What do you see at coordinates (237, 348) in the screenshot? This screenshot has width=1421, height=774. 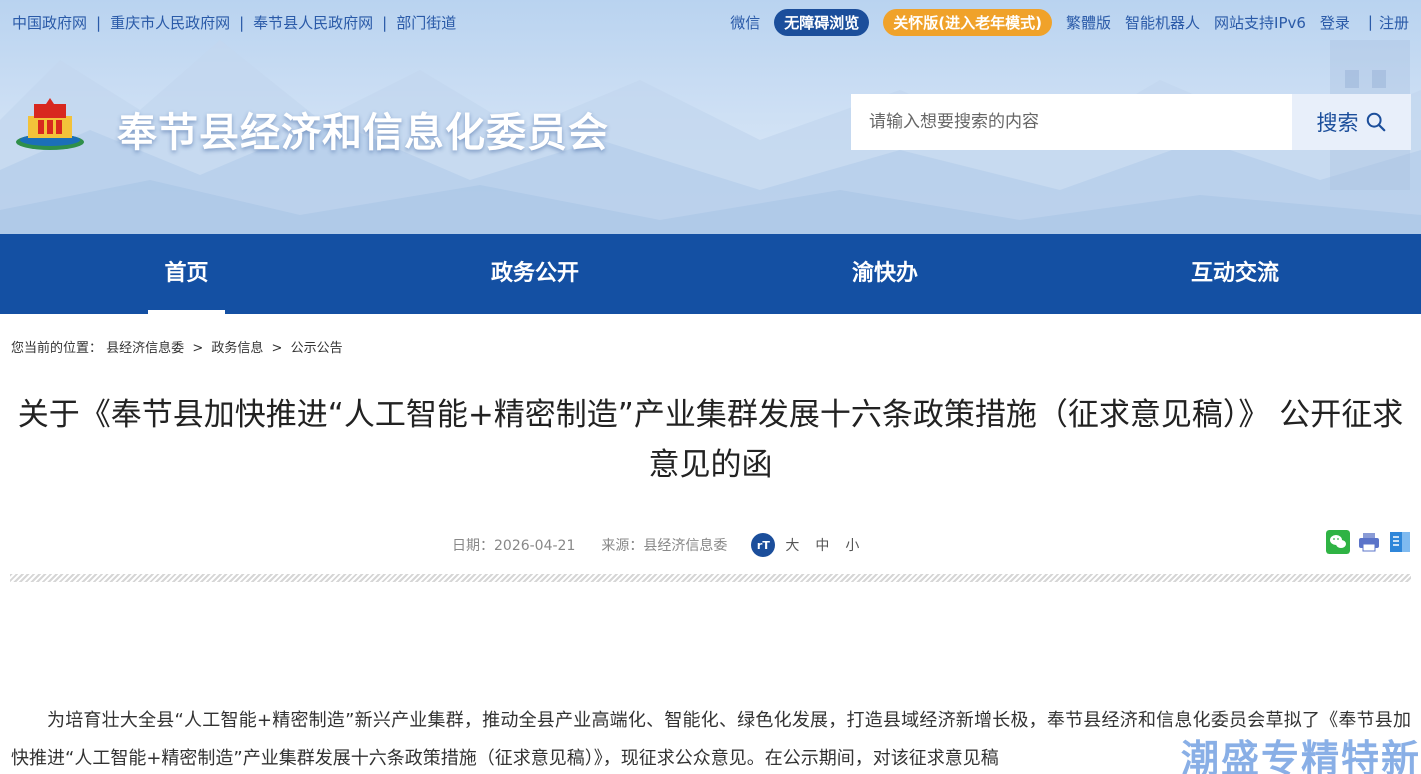 I see `breadcrumb-item: 政务信息` at bounding box center [237, 348].